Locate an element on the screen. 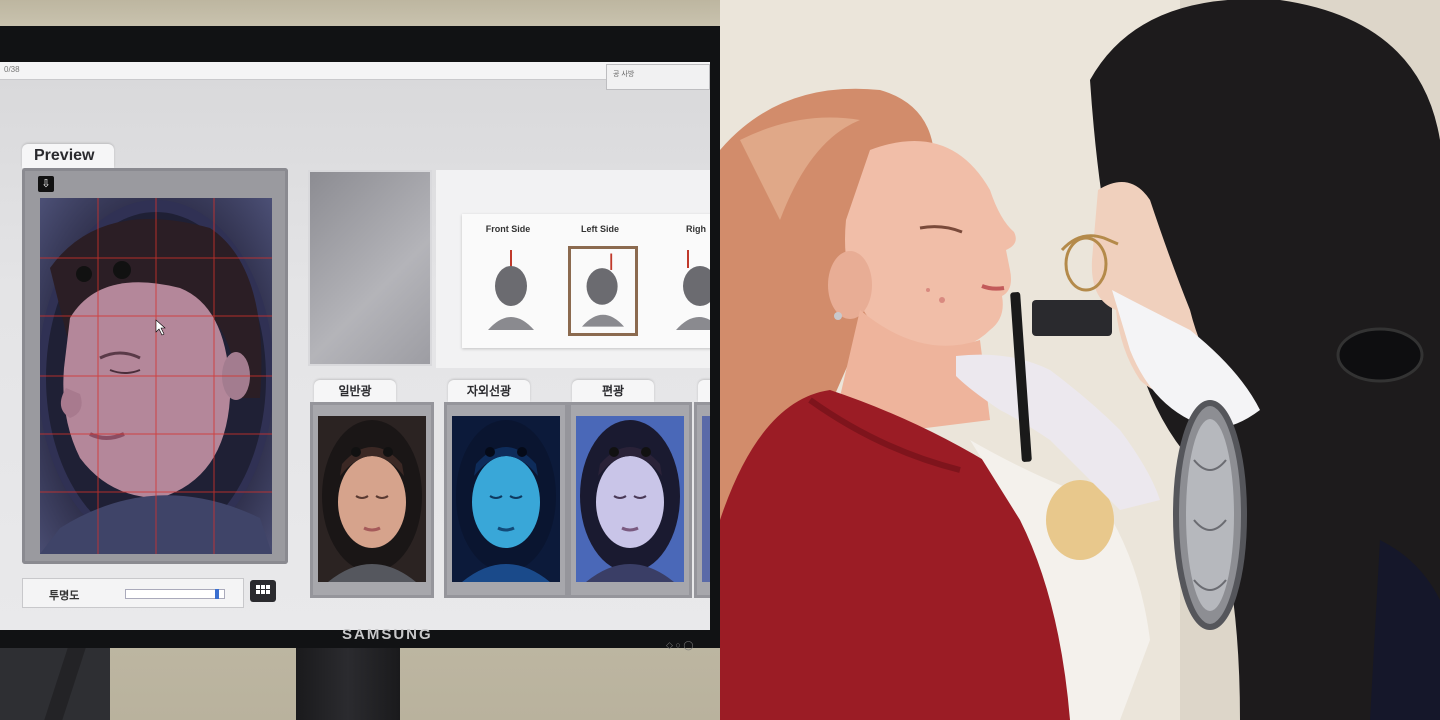  monitor-stand is located at coordinates (348, 684).